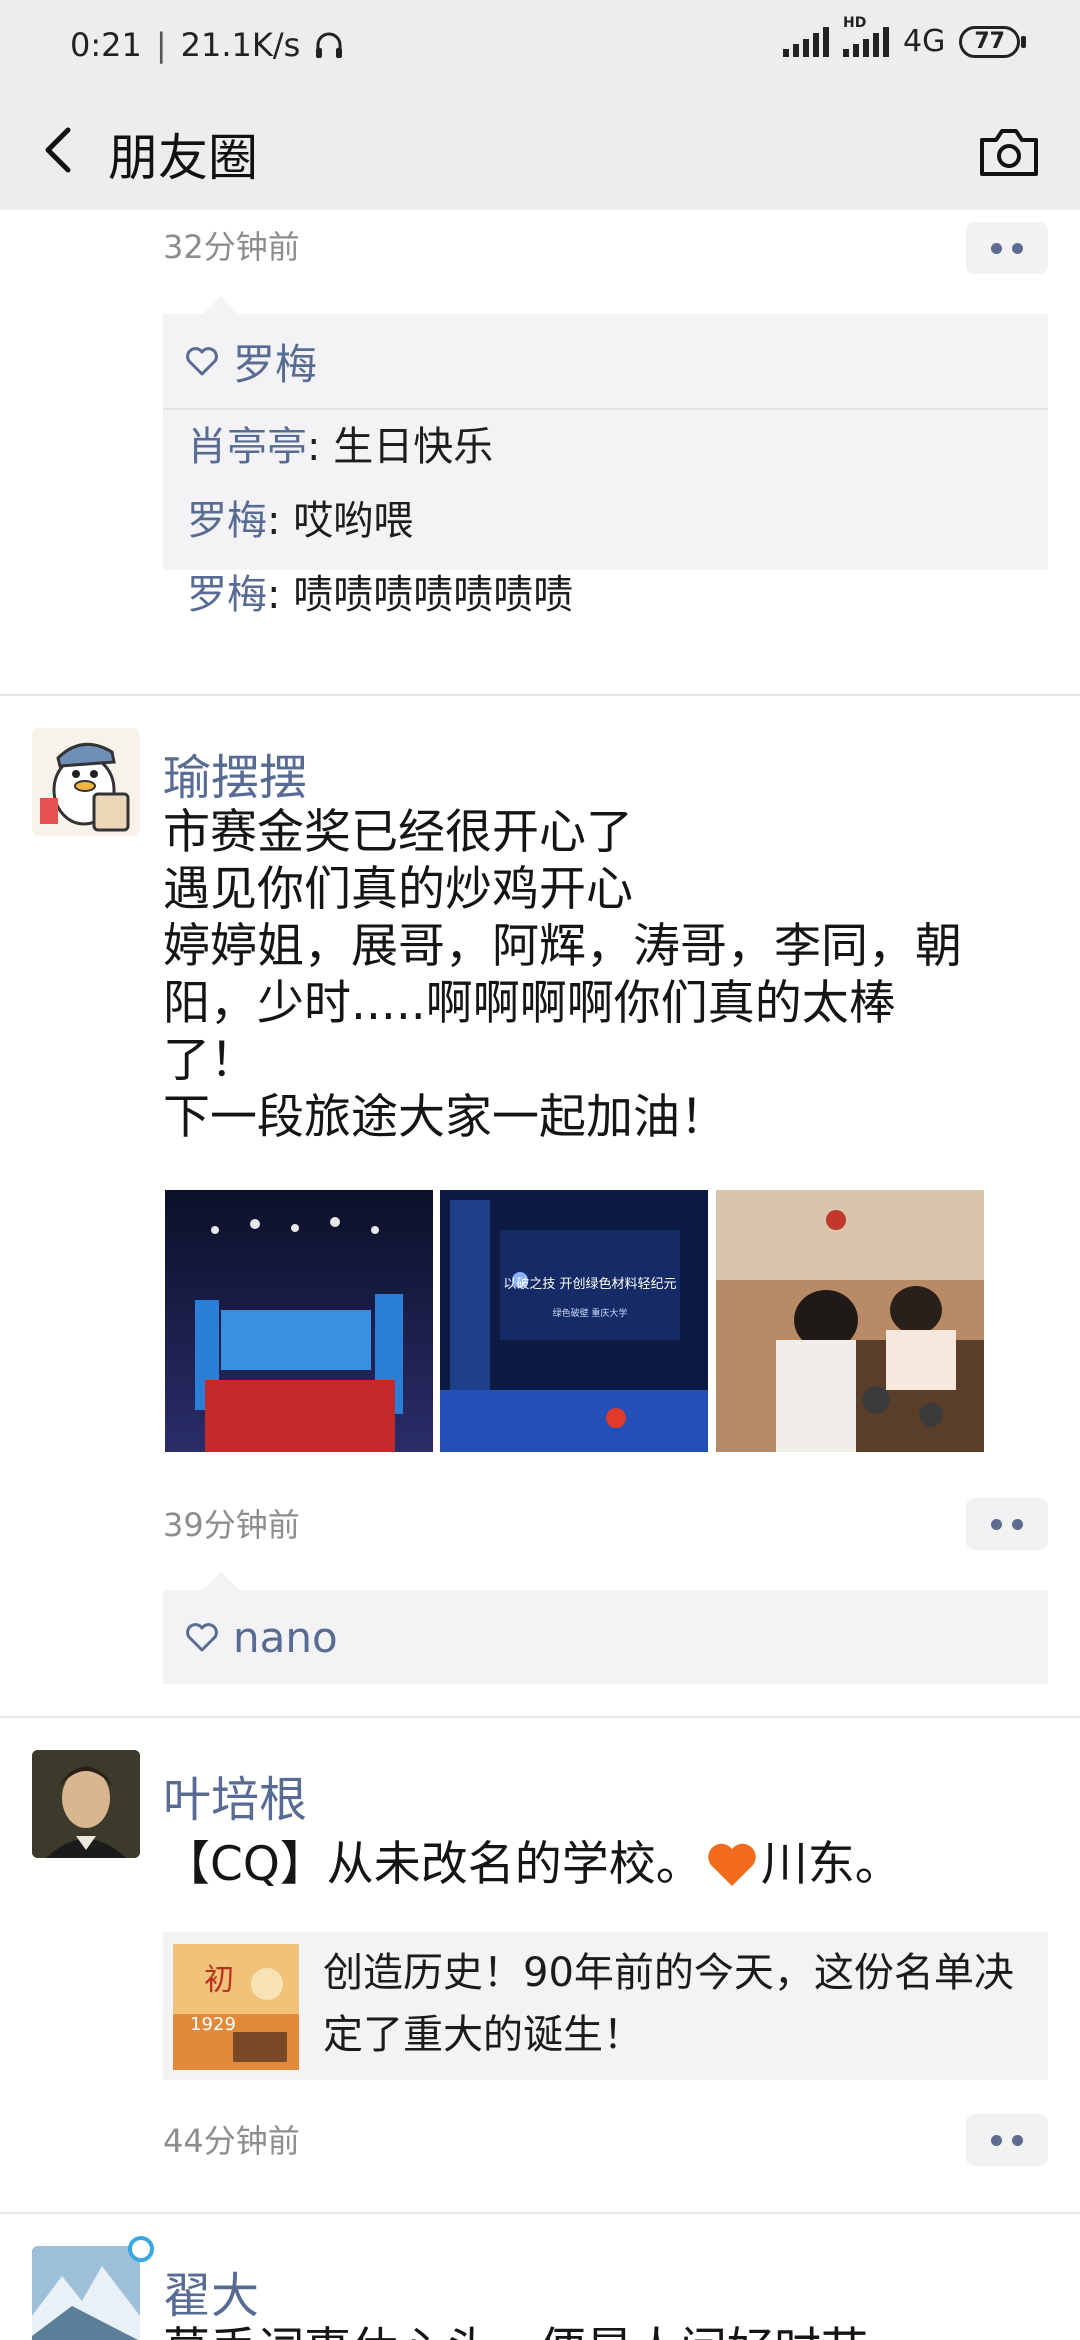 This screenshot has width=1080, height=2340. I want to click on photo-subcaption: 绿色破壁 重庆大学, so click(590, 1313).